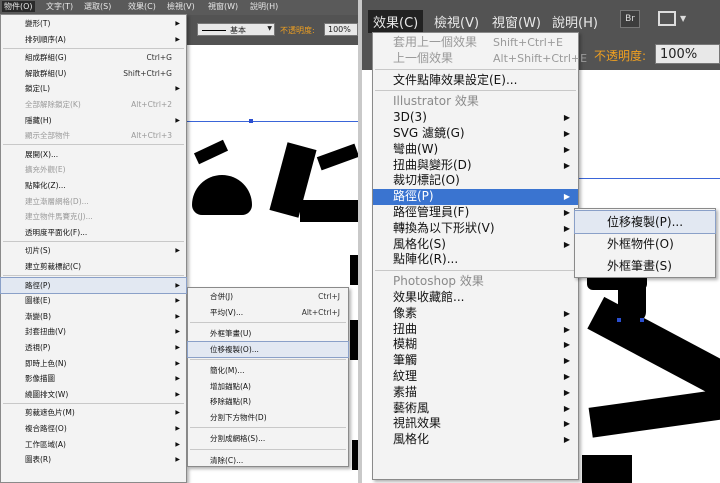  I want to click on menu-item-風格化: 風格化(S) ▶, so click(475, 245).